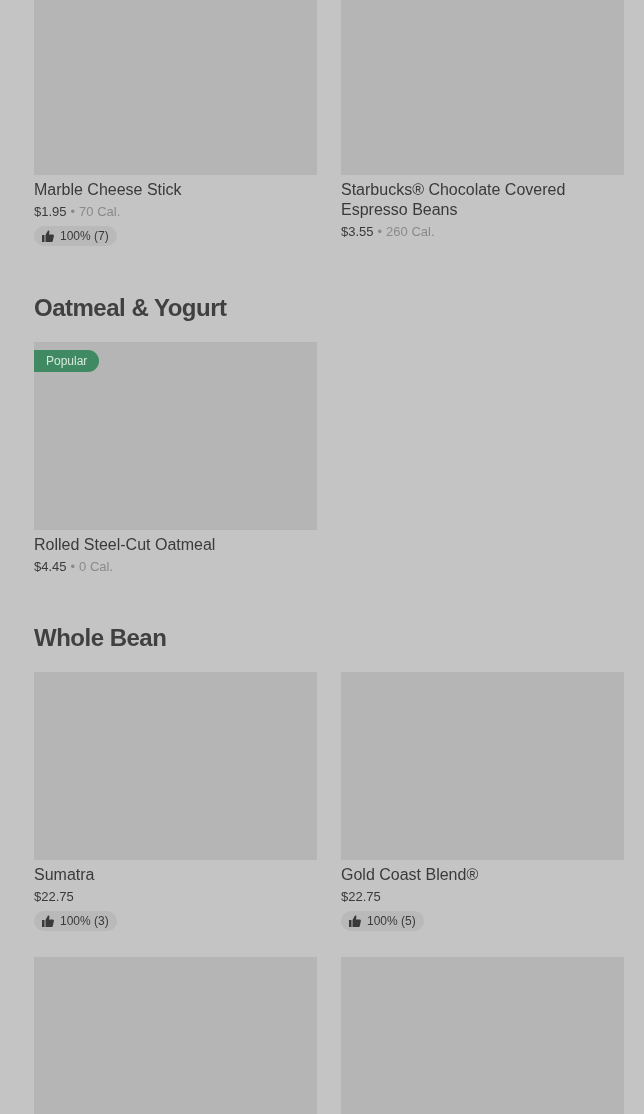 This screenshot has height=1114, width=644. I want to click on item-name: Gold Coast Blend®, so click(482, 875).